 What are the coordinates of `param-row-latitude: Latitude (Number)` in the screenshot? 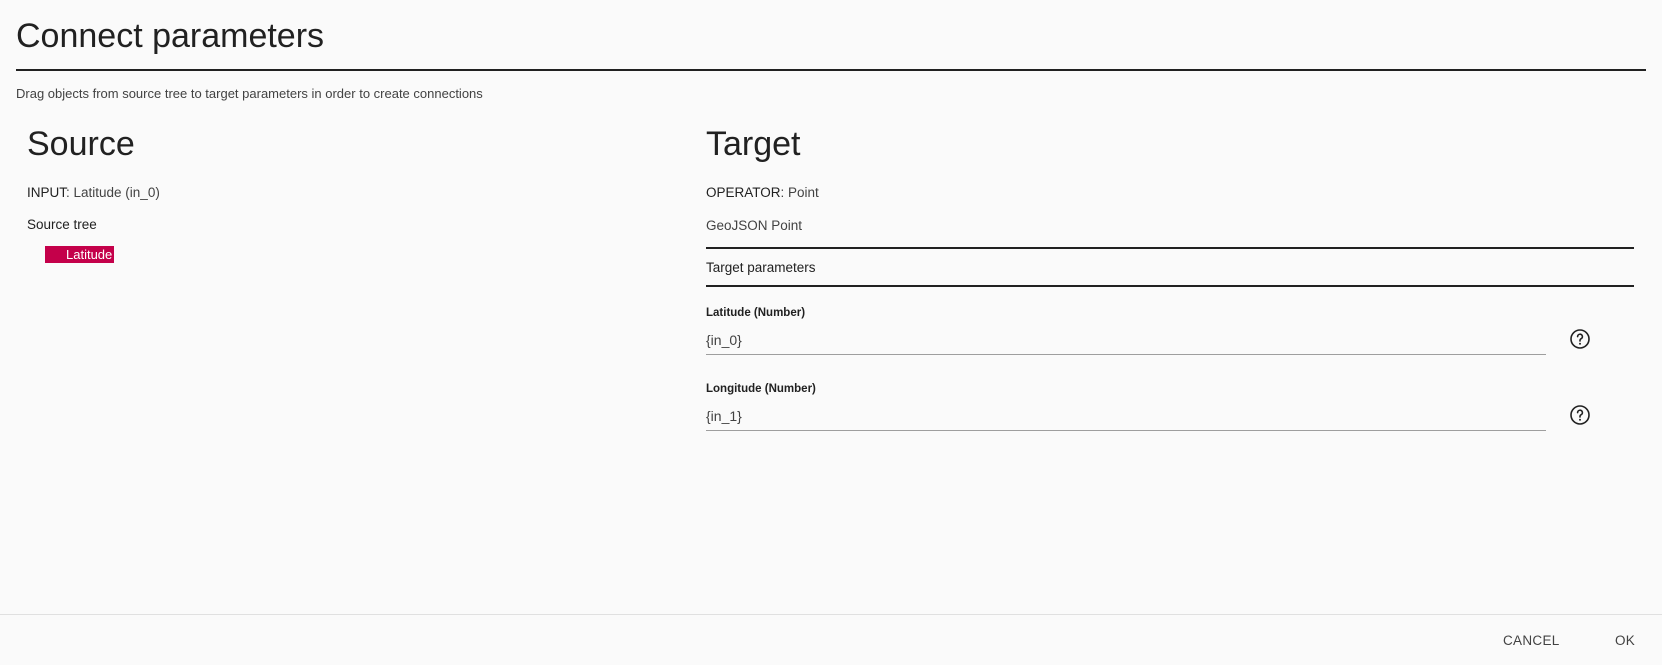 It's located at (1170, 325).